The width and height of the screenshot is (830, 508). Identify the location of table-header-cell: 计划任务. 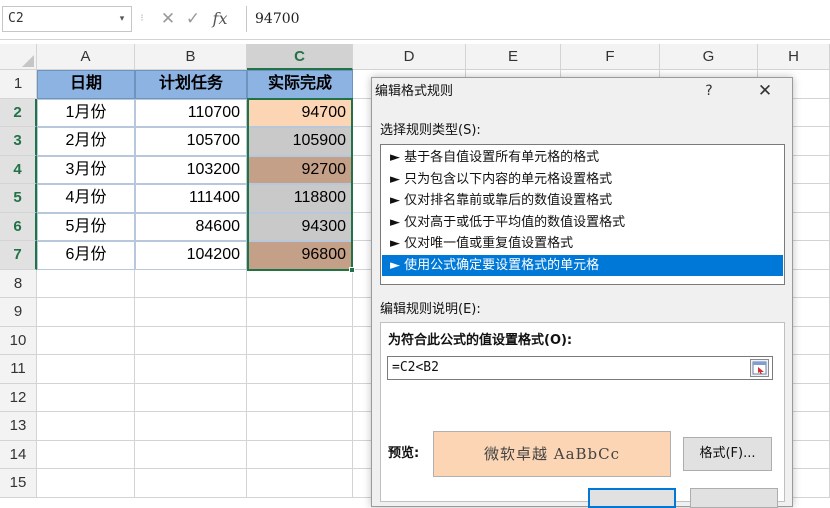
(191, 84).